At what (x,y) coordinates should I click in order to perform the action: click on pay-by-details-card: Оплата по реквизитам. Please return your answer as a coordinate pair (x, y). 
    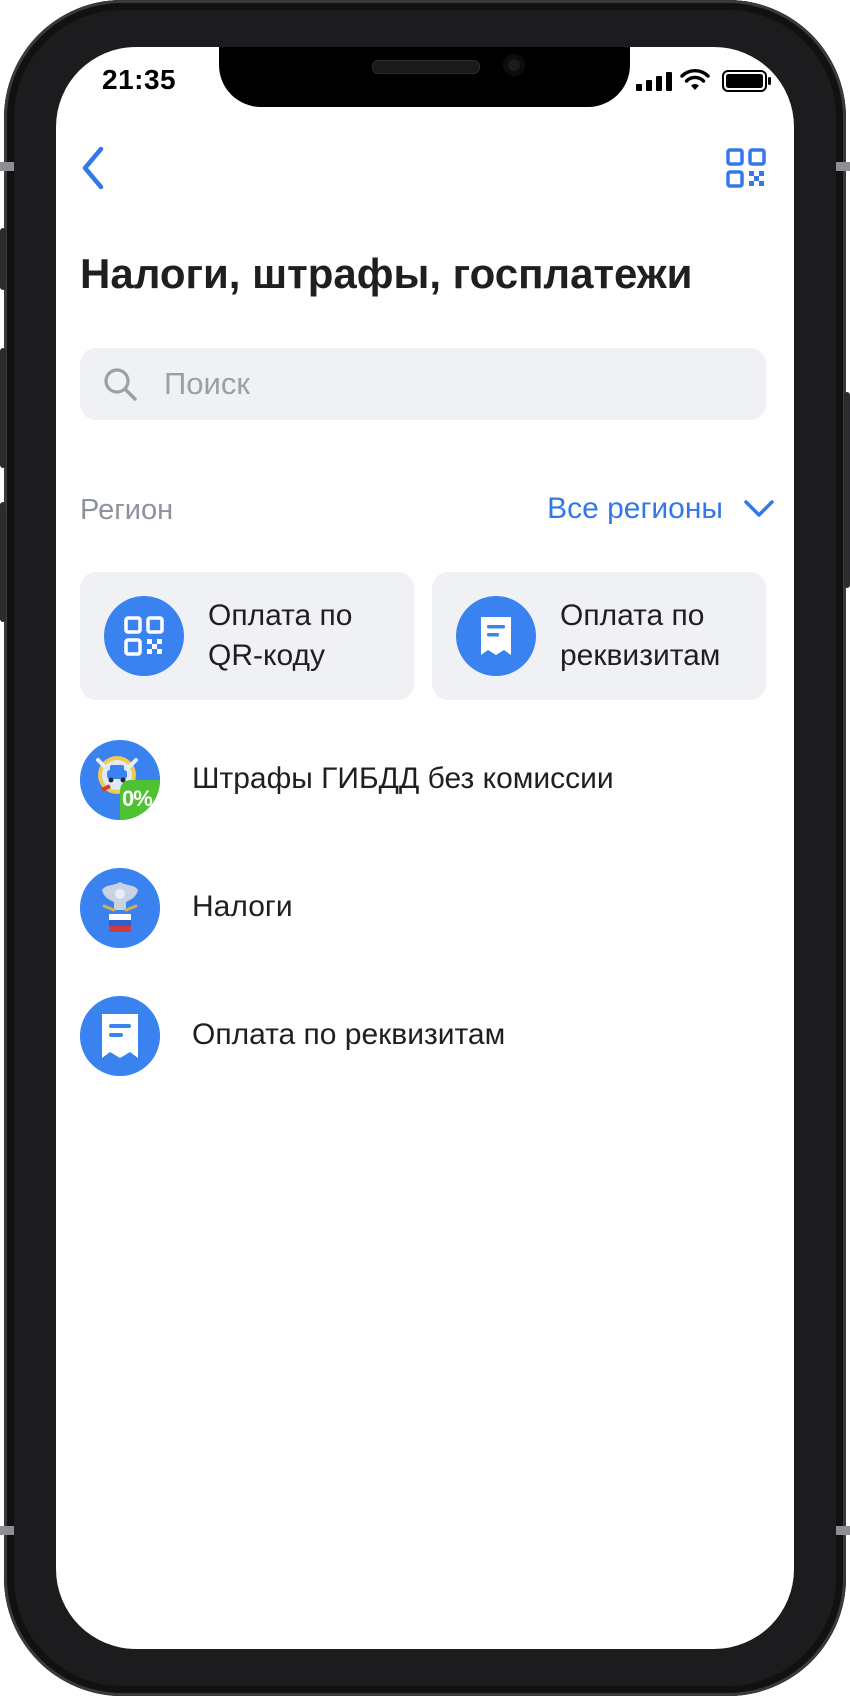
    Looking at the image, I should click on (599, 636).